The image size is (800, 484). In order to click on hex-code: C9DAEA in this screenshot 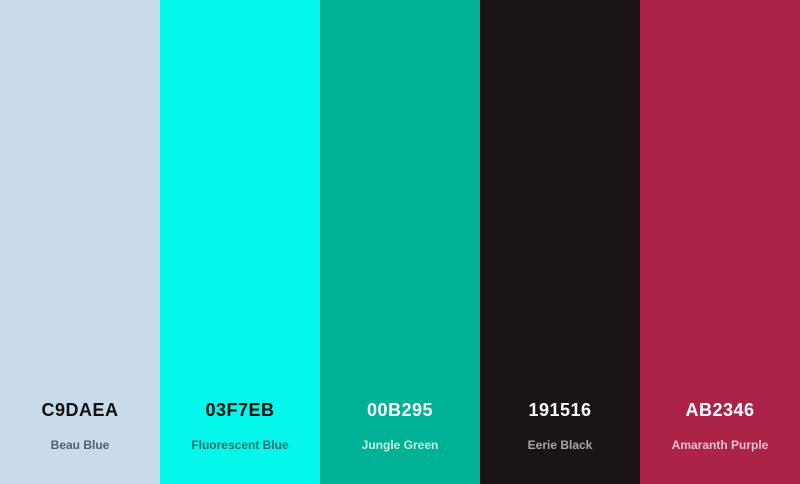, I will do `click(80, 410)`.